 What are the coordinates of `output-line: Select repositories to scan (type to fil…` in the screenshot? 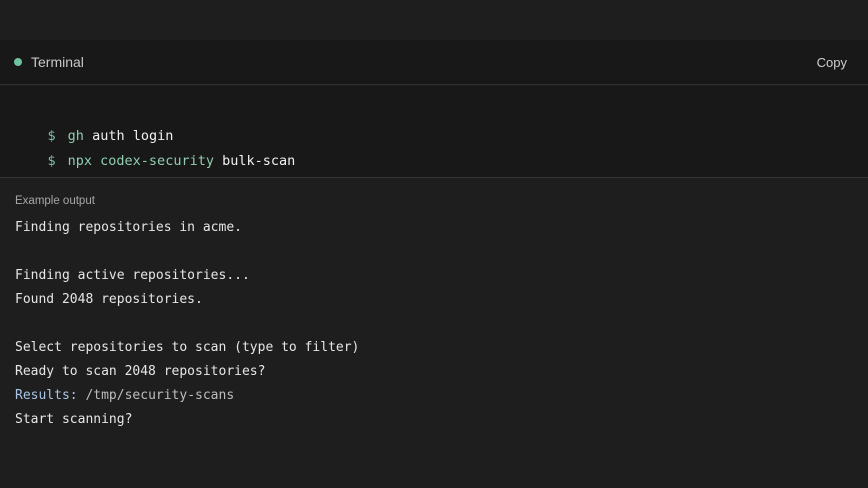 It's located at (187, 347).